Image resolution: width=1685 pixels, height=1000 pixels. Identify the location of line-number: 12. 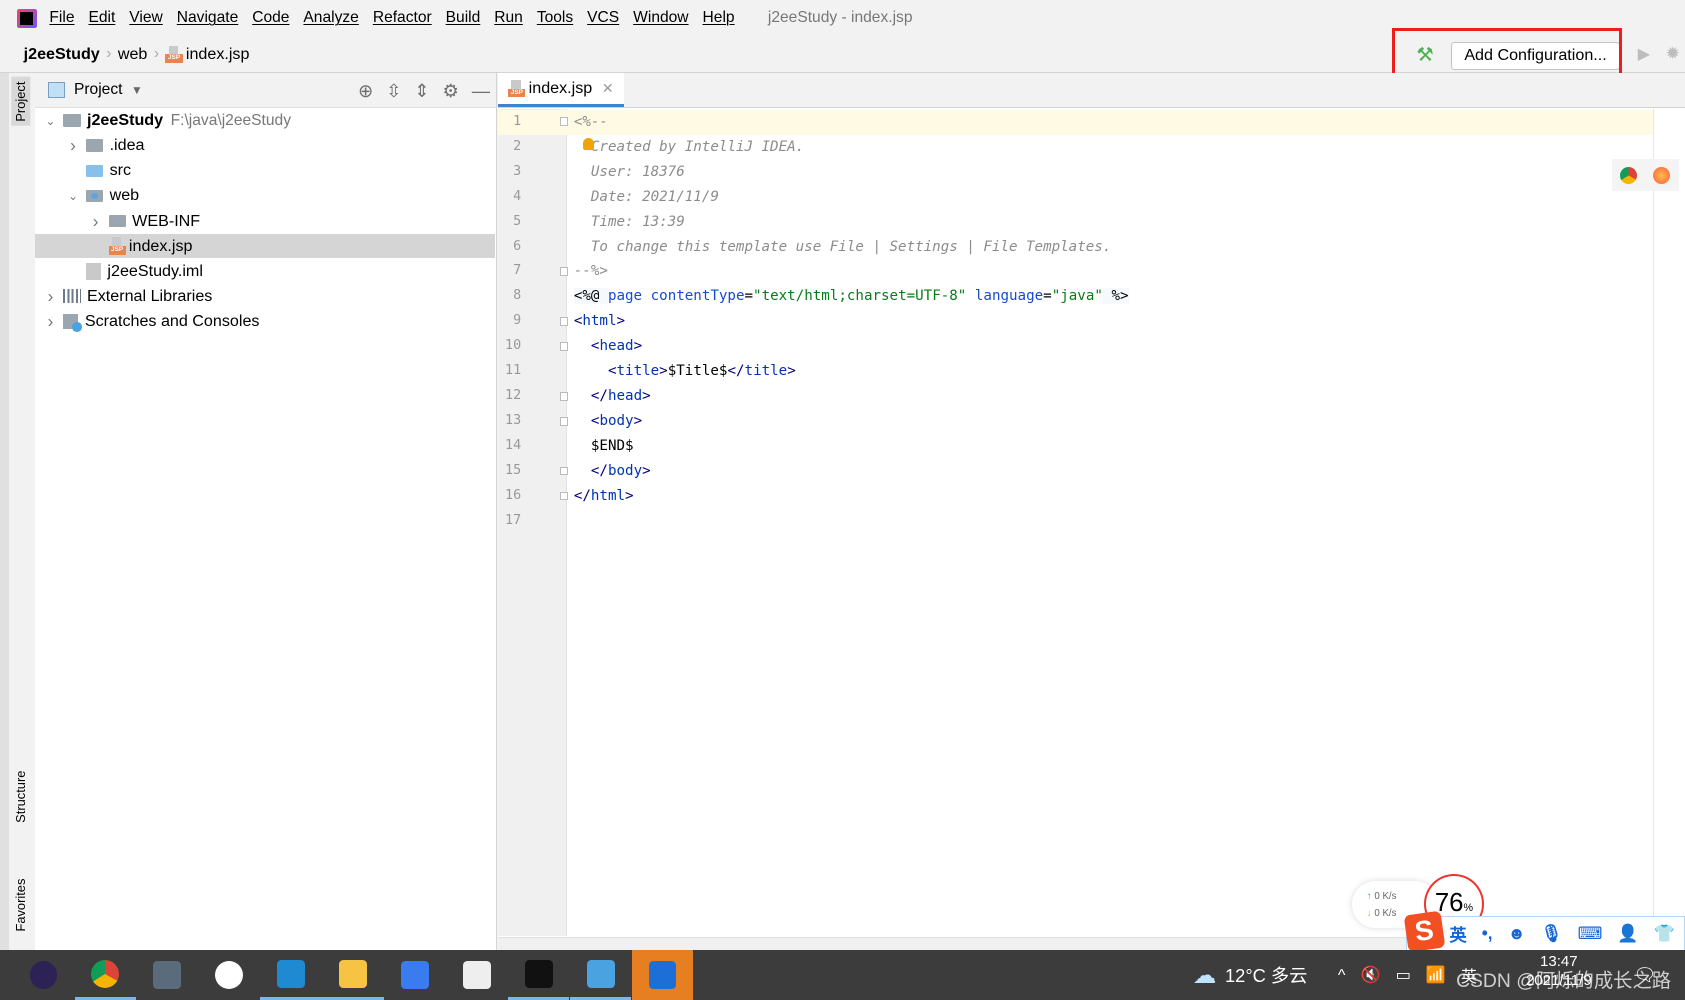
(509, 396).